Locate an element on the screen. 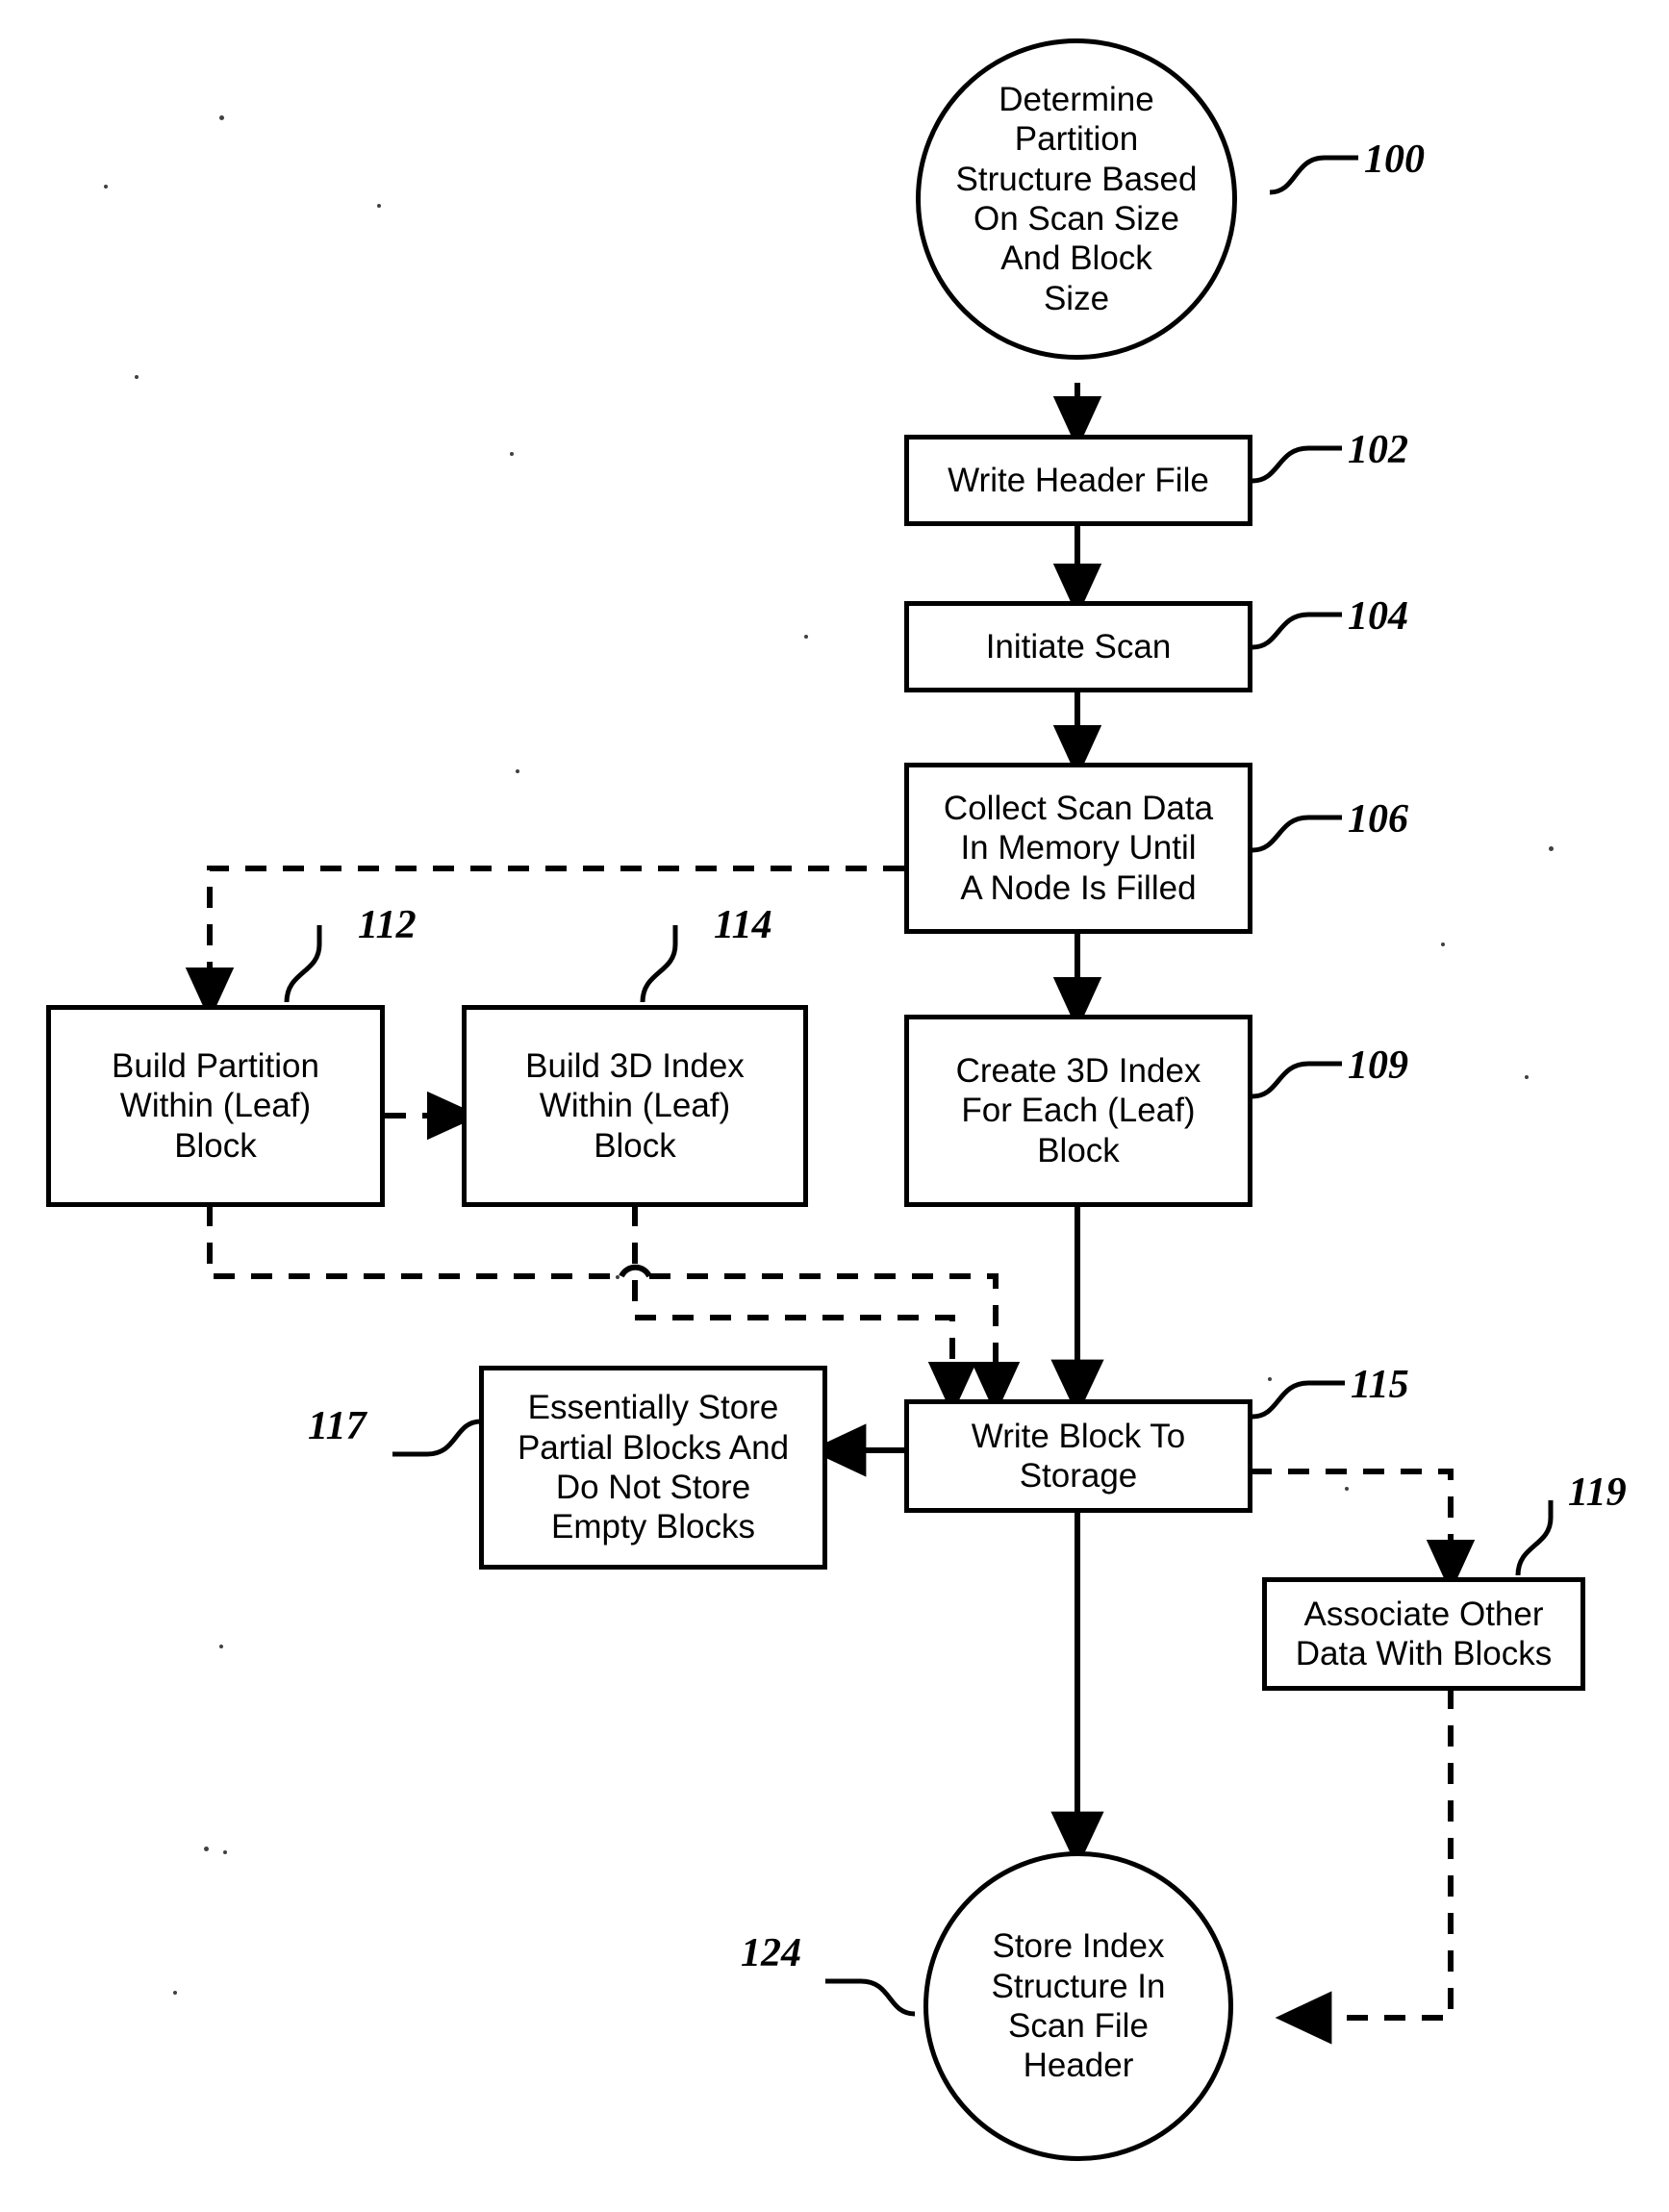  node-label: Build 3D Index Within (Leaf) Block is located at coordinates (635, 1106).